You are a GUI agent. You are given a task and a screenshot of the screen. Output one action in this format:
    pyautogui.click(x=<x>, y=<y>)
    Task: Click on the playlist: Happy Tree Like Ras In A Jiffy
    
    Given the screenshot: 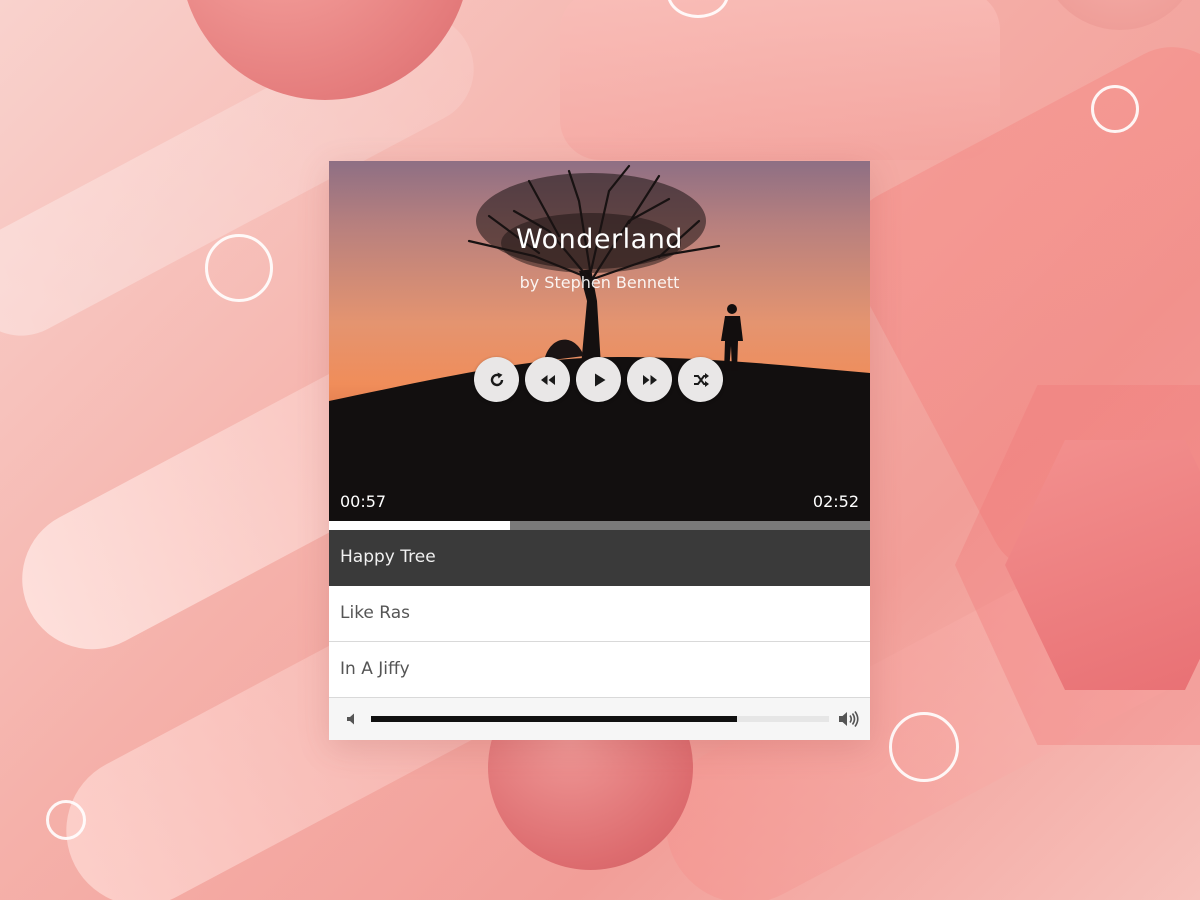 What is the action you would take?
    pyautogui.click(x=599, y=614)
    